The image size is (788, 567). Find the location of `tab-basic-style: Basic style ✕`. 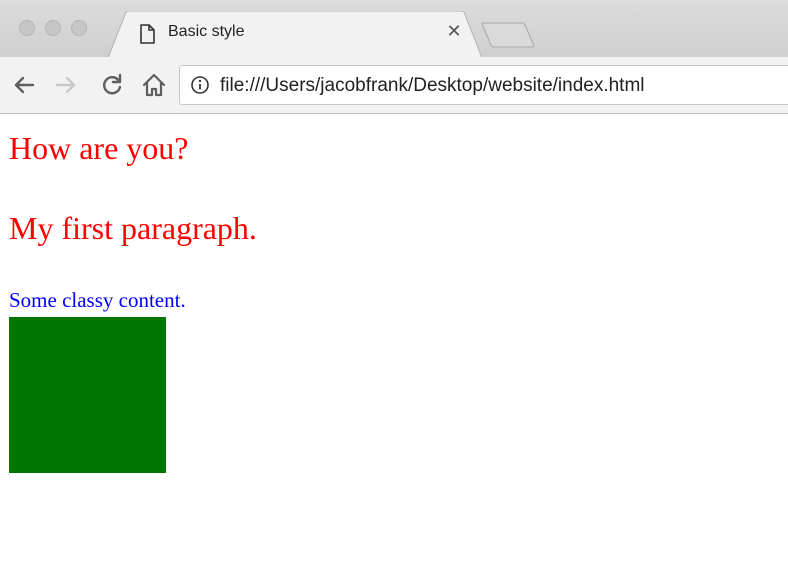

tab-basic-style: Basic style ✕ is located at coordinates (295, 34).